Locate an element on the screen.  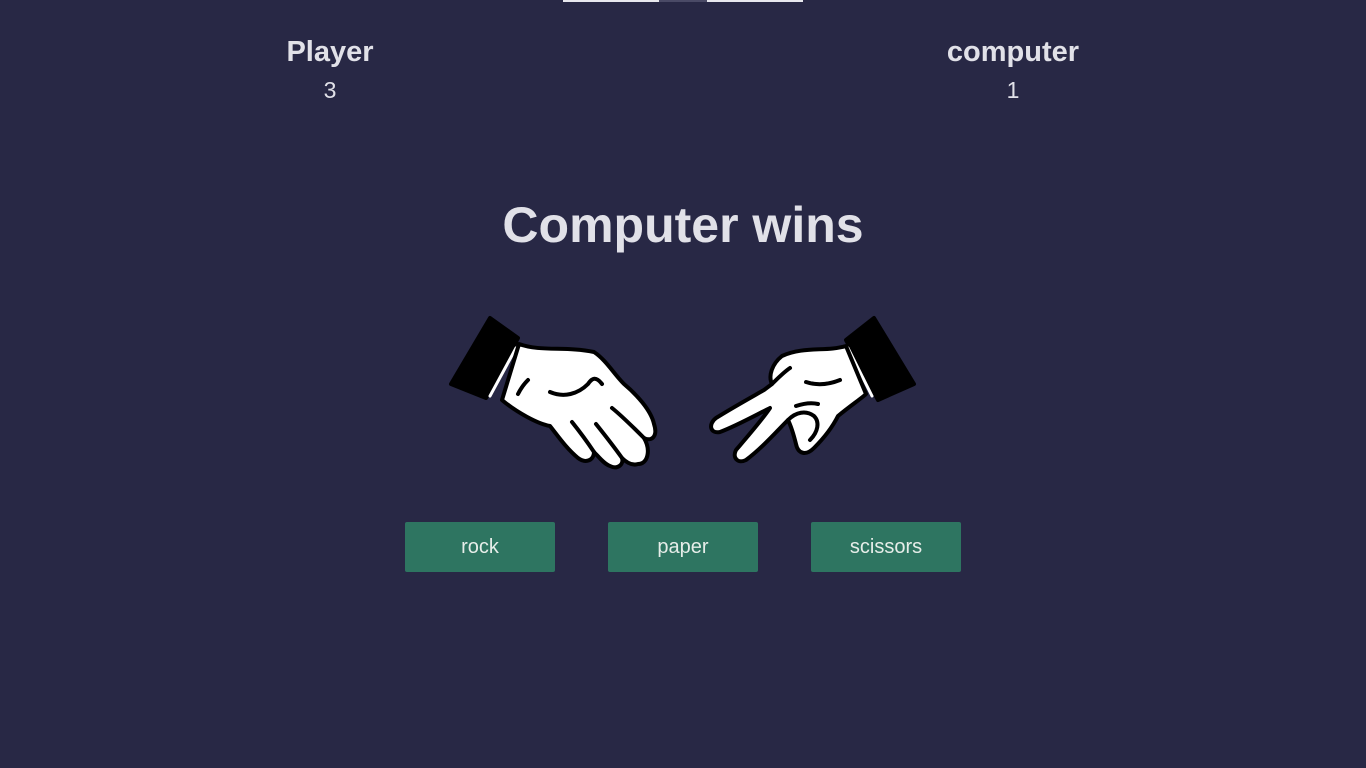
computer-label: computer is located at coordinates (1013, 52).